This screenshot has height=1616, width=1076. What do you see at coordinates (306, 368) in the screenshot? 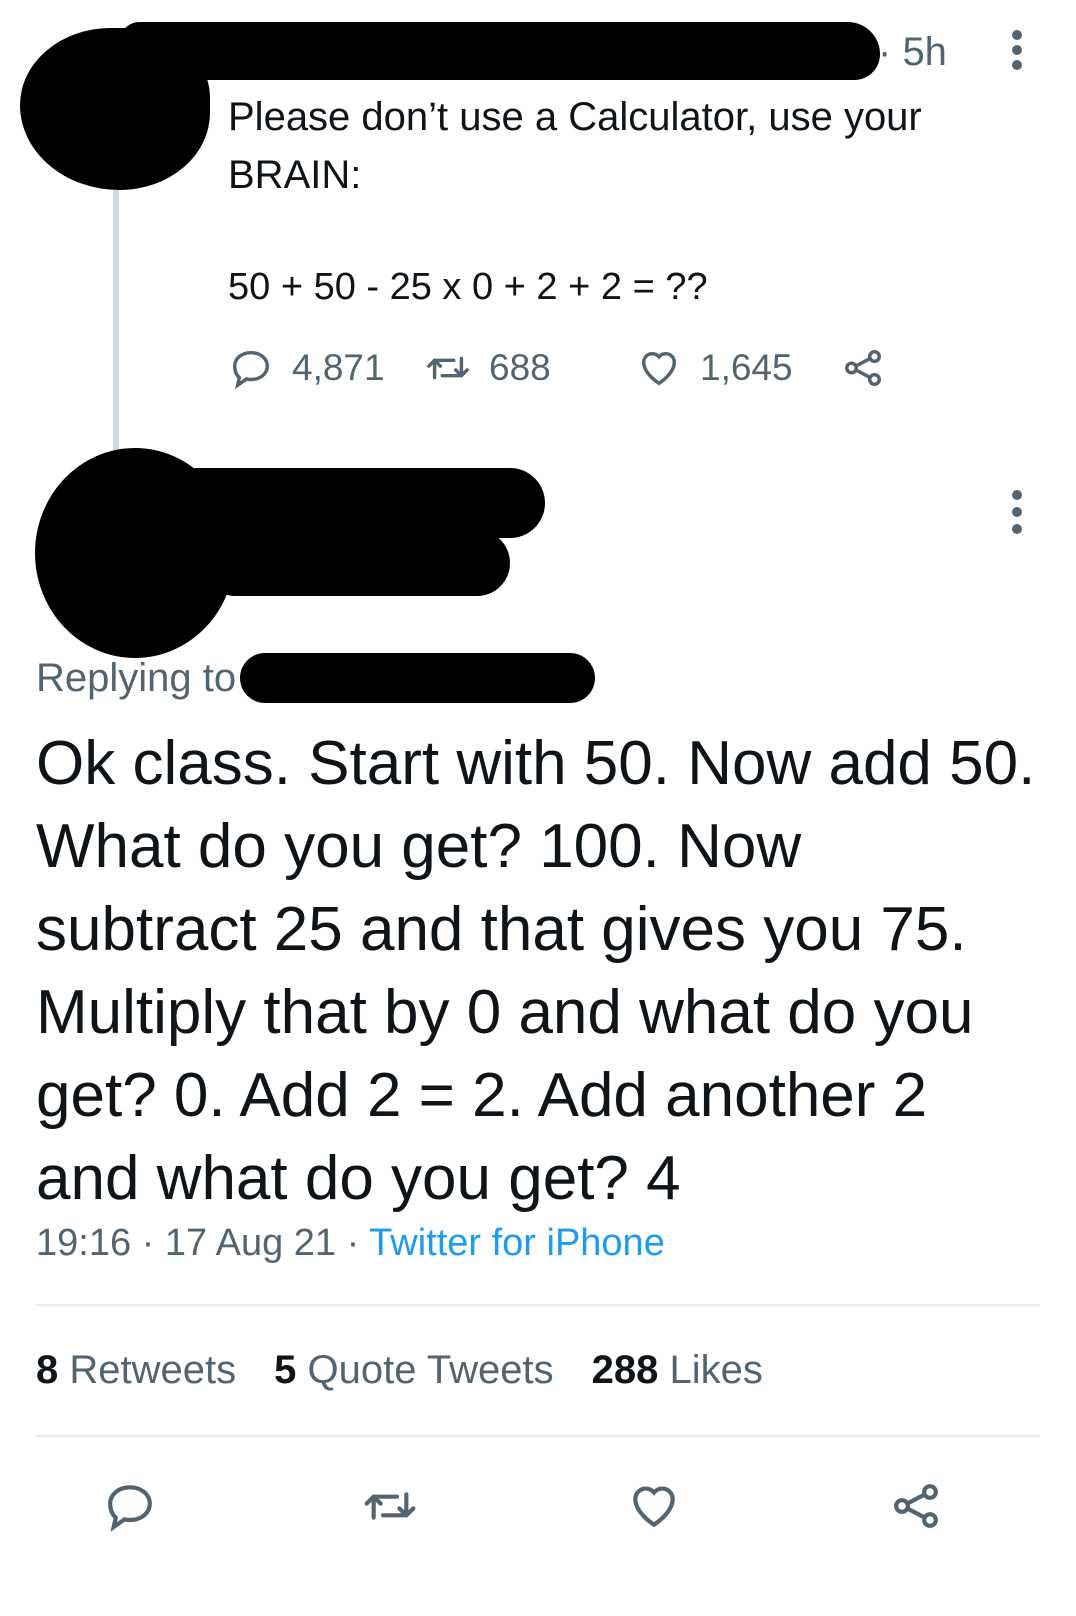
I see `reply-action: 4,871` at bounding box center [306, 368].